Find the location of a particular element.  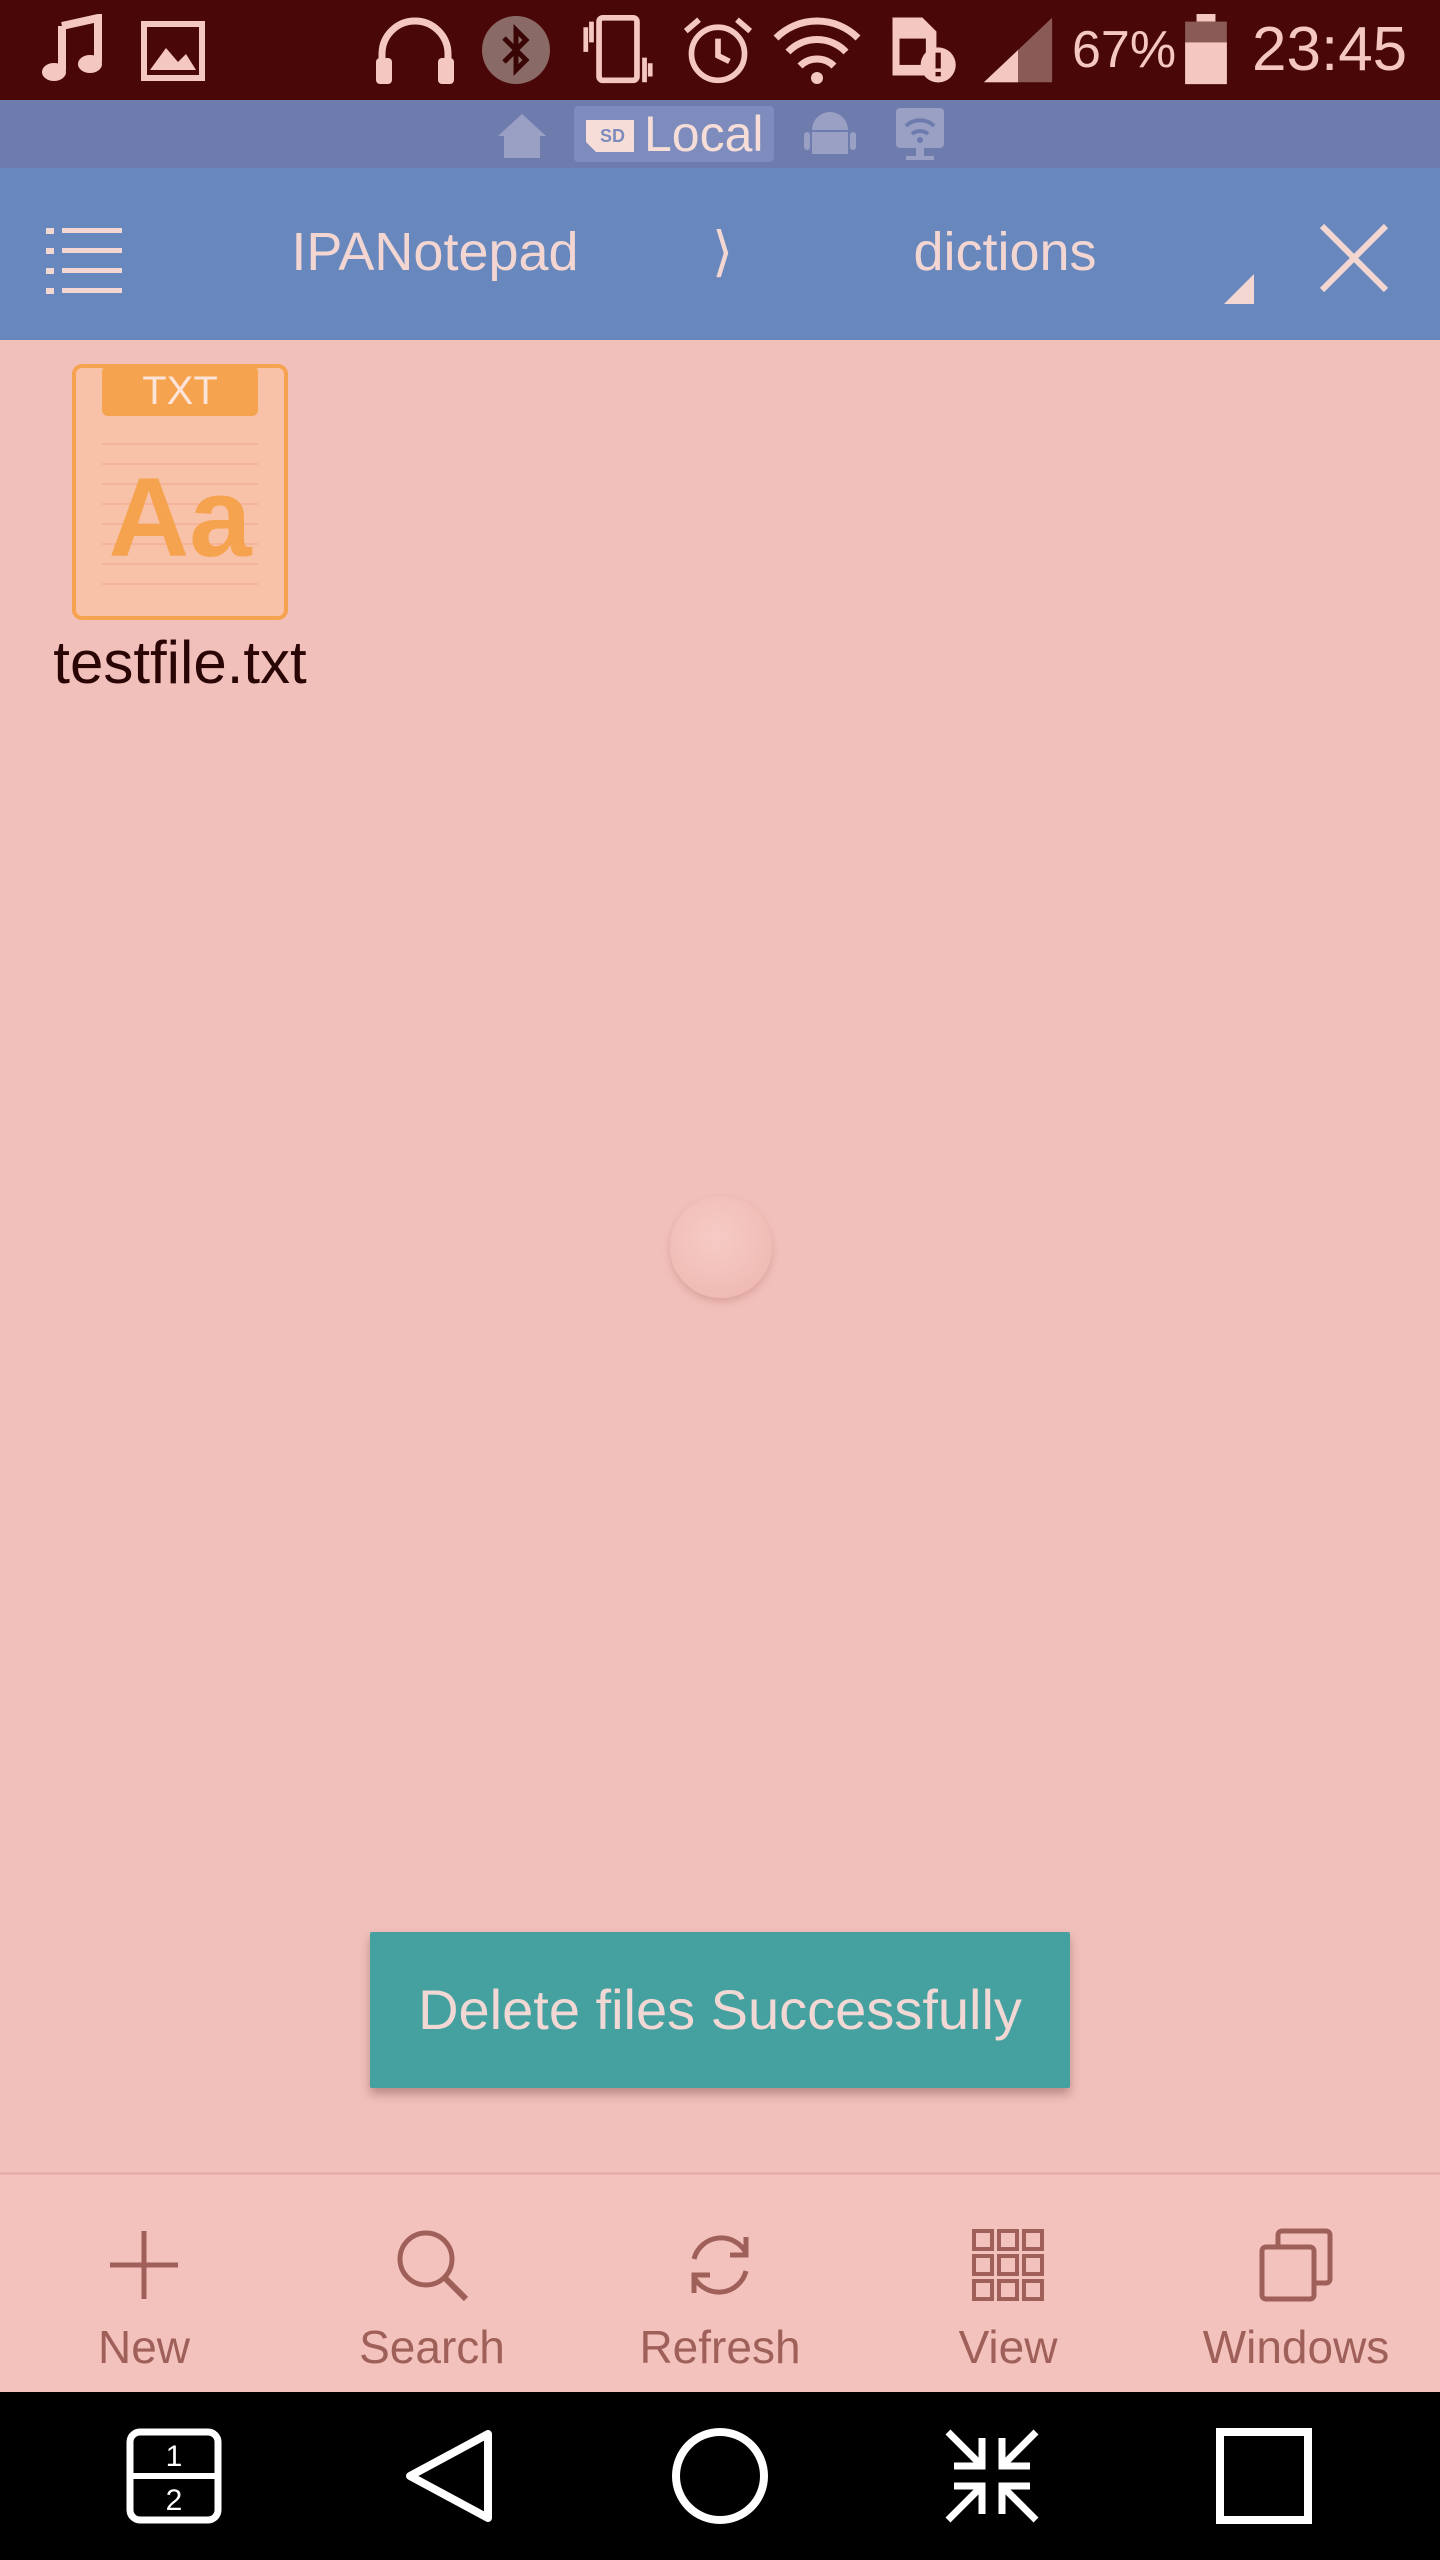

local-storage-tab: SD Local is located at coordinates (674, 134).